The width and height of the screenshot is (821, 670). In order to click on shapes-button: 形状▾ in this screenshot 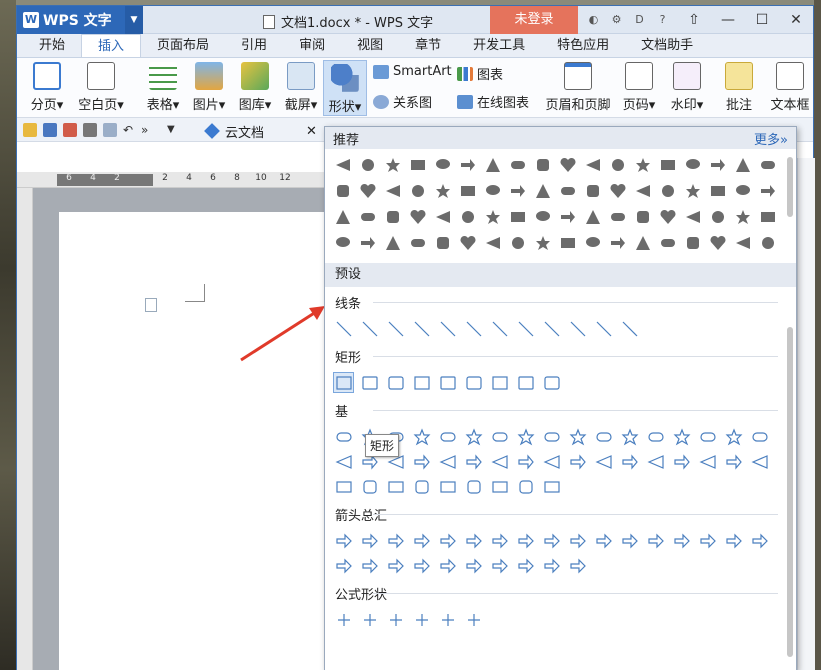, I will do `click(345, 88)`.